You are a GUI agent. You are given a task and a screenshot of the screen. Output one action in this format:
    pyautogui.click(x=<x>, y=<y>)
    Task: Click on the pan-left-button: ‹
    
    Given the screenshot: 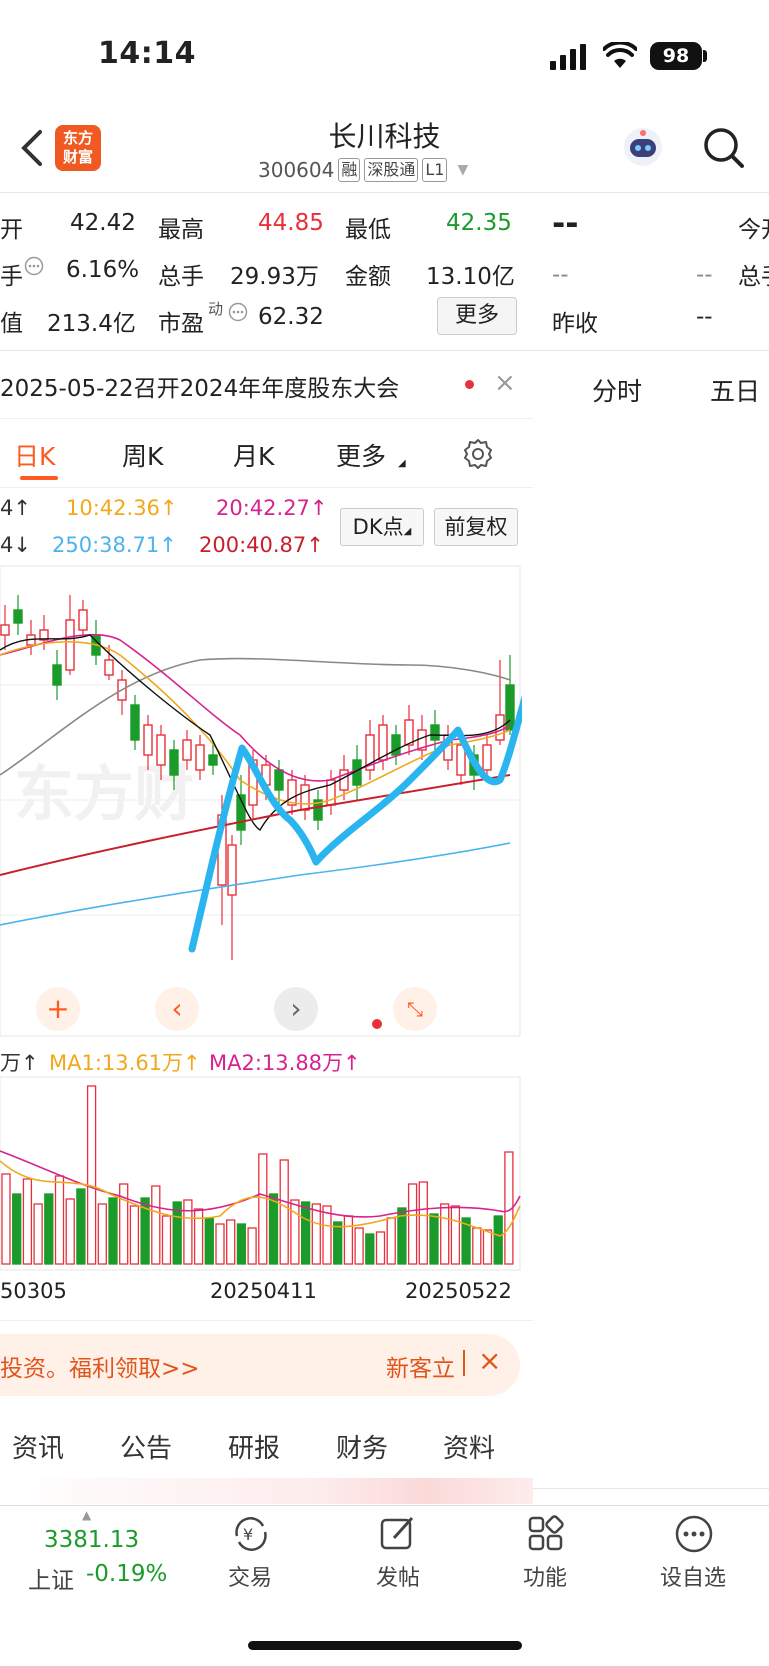 What is the action you would take?
    pyautogui.click(x=177, y=1009)
    